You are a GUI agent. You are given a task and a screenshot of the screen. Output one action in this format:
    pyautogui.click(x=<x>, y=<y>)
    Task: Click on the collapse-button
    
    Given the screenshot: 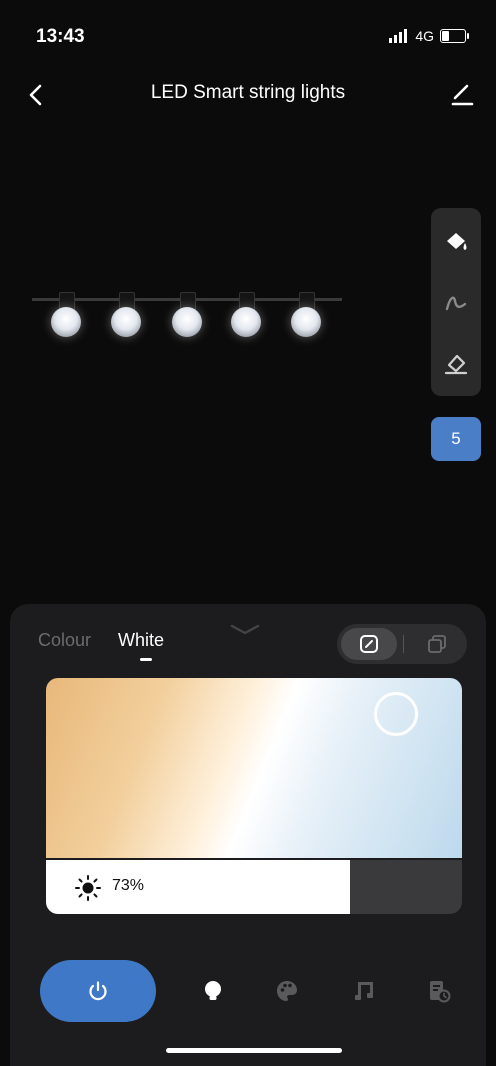 What is the action you would take?
    pyautogui.click(x=245, y=630)
    